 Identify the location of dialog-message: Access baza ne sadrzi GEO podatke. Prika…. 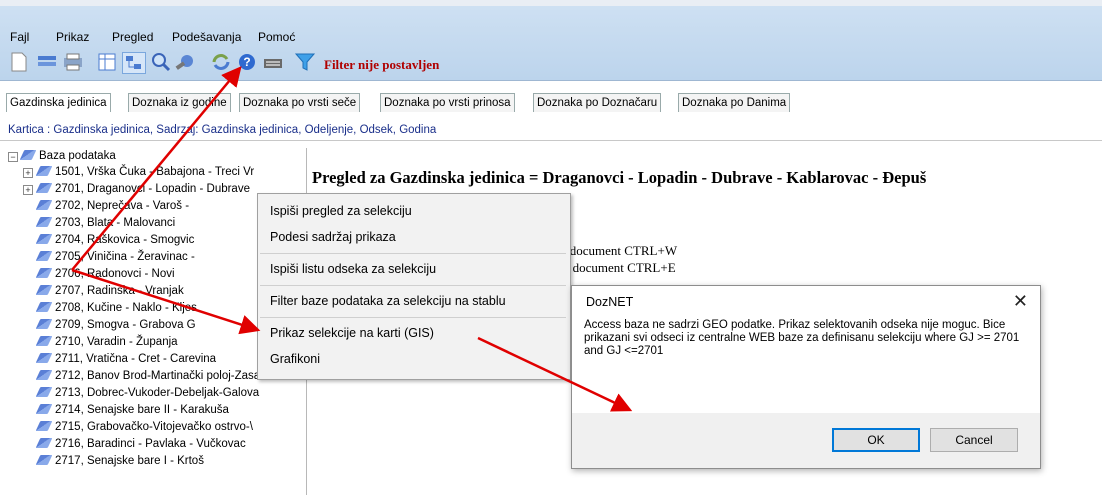
(802, 338).